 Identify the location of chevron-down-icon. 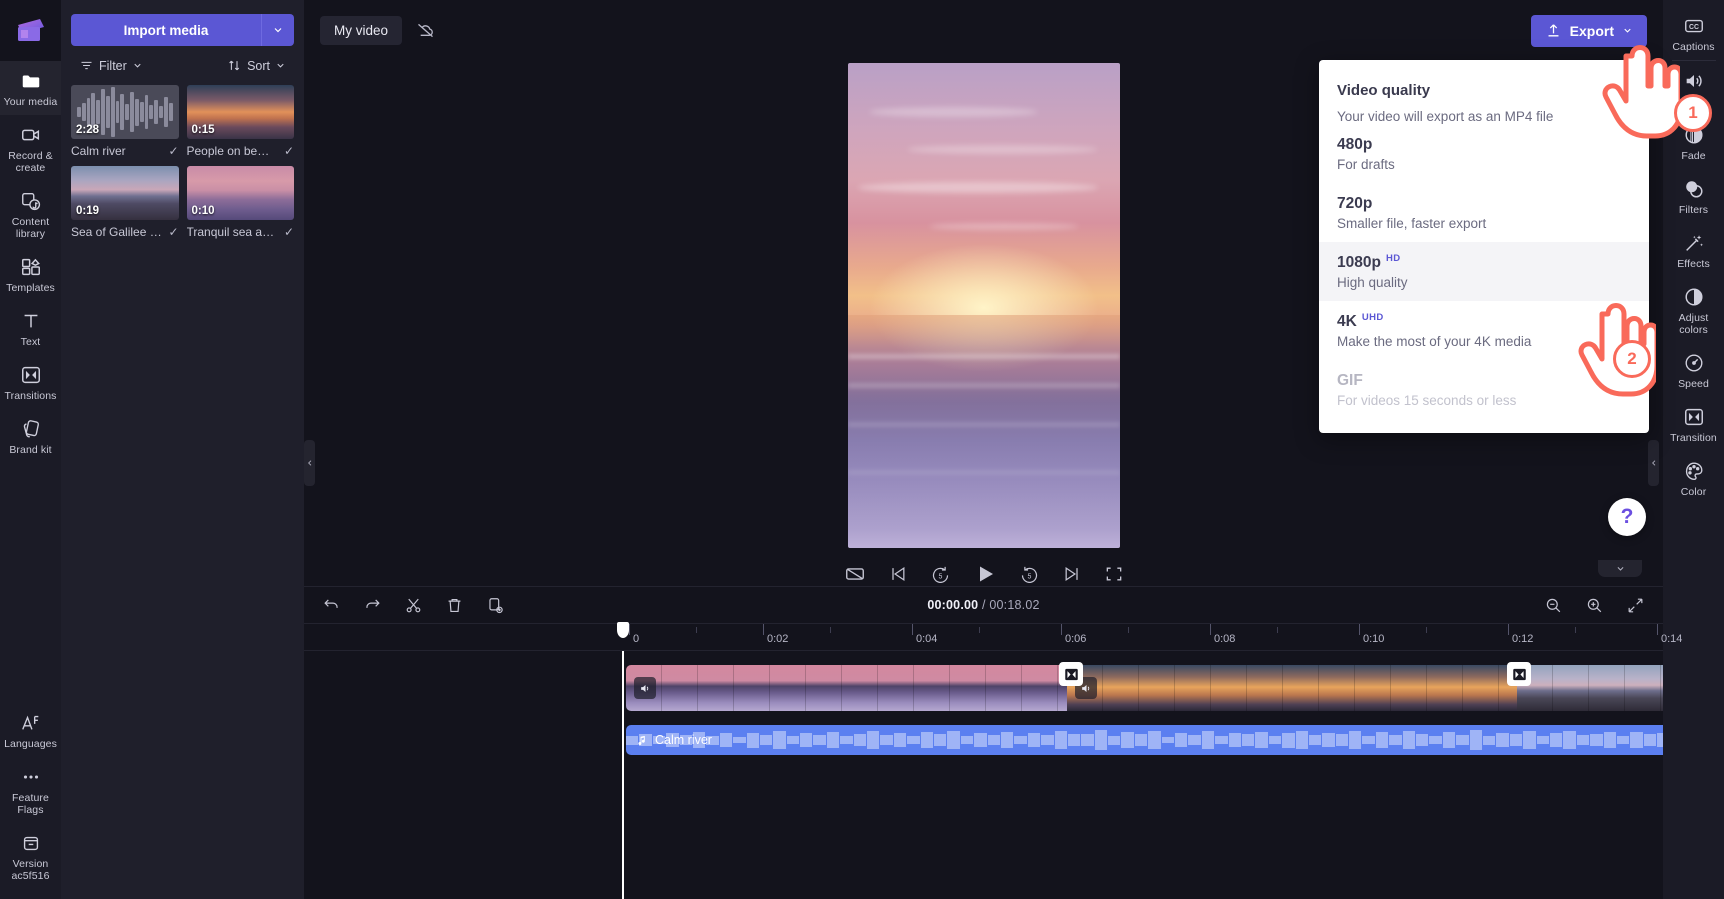
(1620, 569).